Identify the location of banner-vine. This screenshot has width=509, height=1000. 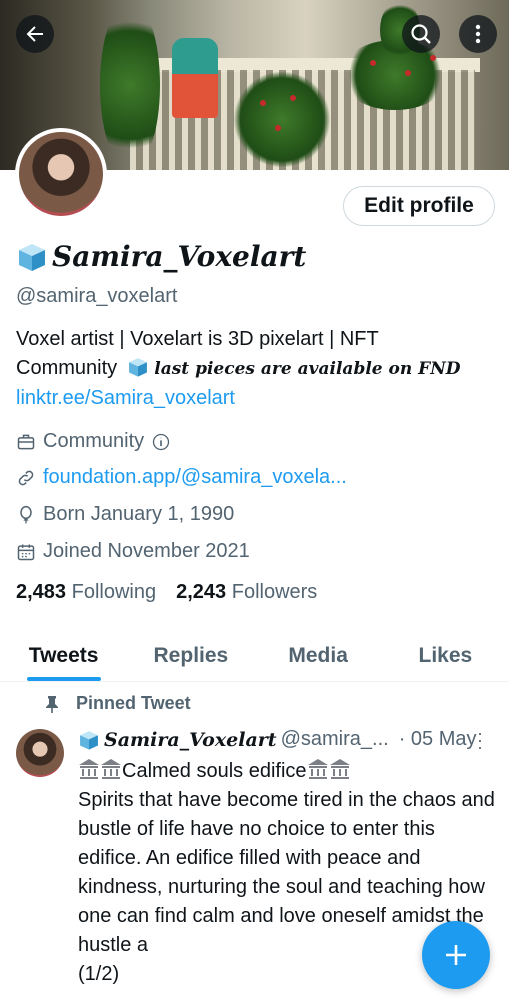
(130, 85).